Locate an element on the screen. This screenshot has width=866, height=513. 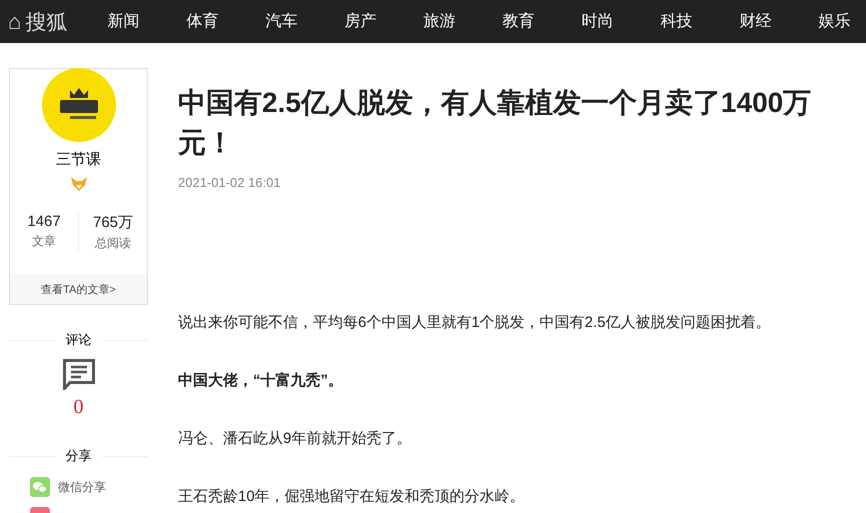
avatar is located at coordinates (79, 105).